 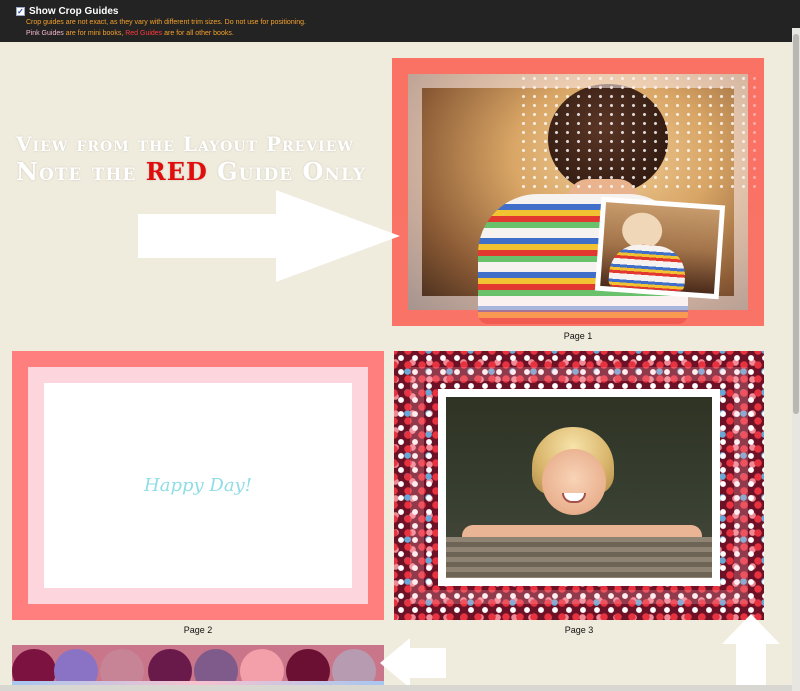 What do you see at coordinates (269, 236) in the screenshot?
I see `right-arrow-icon` at bounding box center [269, 236].